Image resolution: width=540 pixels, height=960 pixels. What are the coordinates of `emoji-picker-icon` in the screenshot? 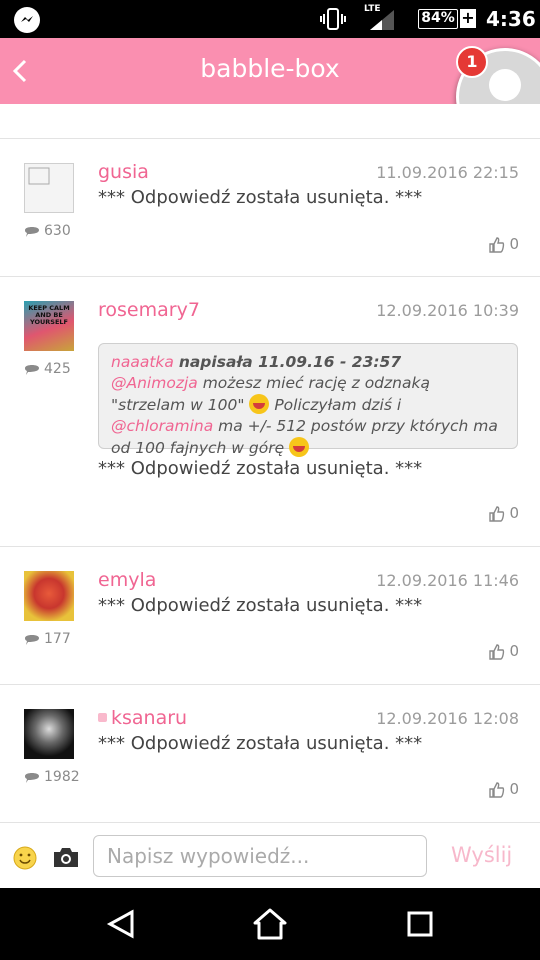 It's located at (25, 858).